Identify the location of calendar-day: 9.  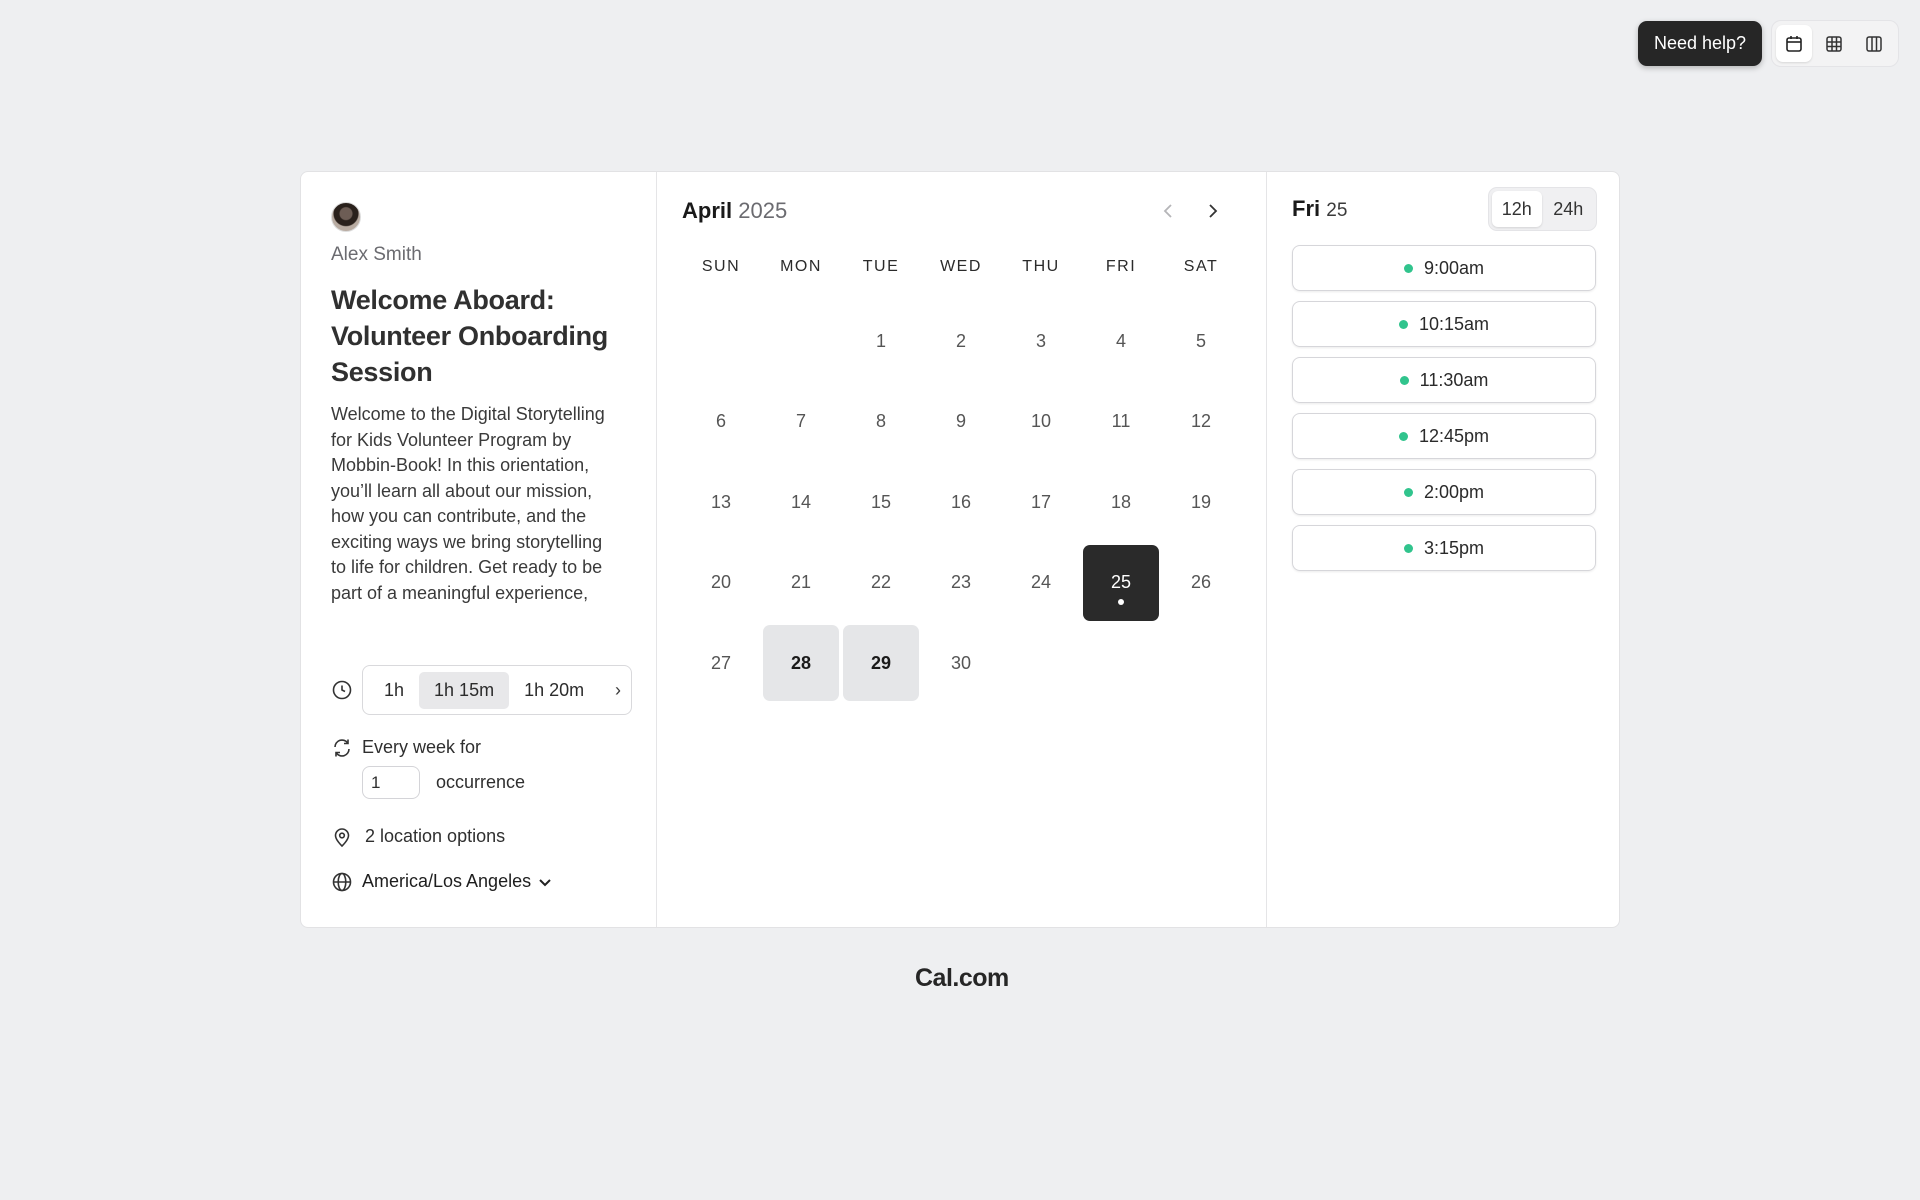
(961, 422).